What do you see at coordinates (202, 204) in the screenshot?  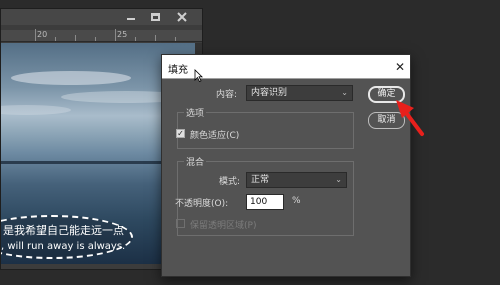 I see `opacity-label: 不透明度(O):` at bounding box center [202, 204].